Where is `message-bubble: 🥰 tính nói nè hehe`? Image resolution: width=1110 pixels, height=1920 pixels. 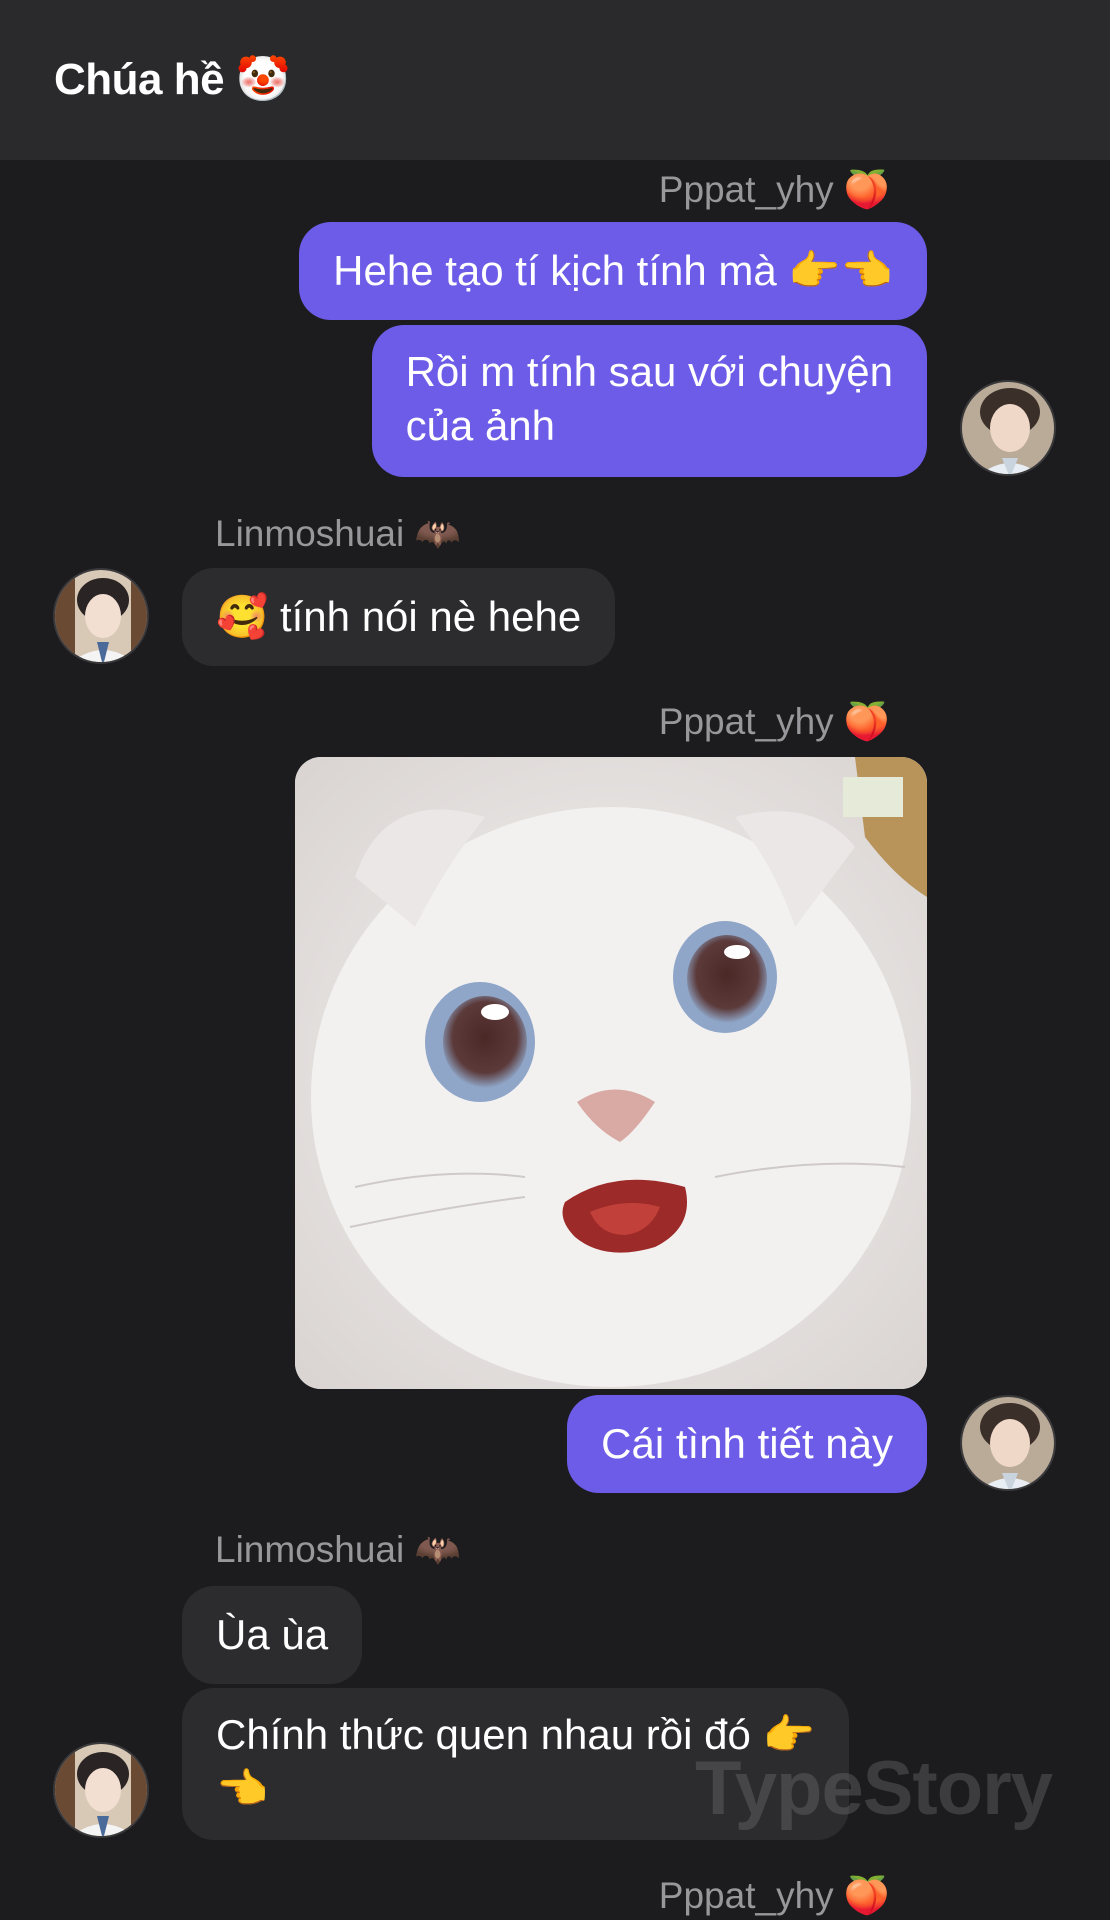
message-bubble: 🥰 tính nói nè hehe is located at coordinates (399, 617).